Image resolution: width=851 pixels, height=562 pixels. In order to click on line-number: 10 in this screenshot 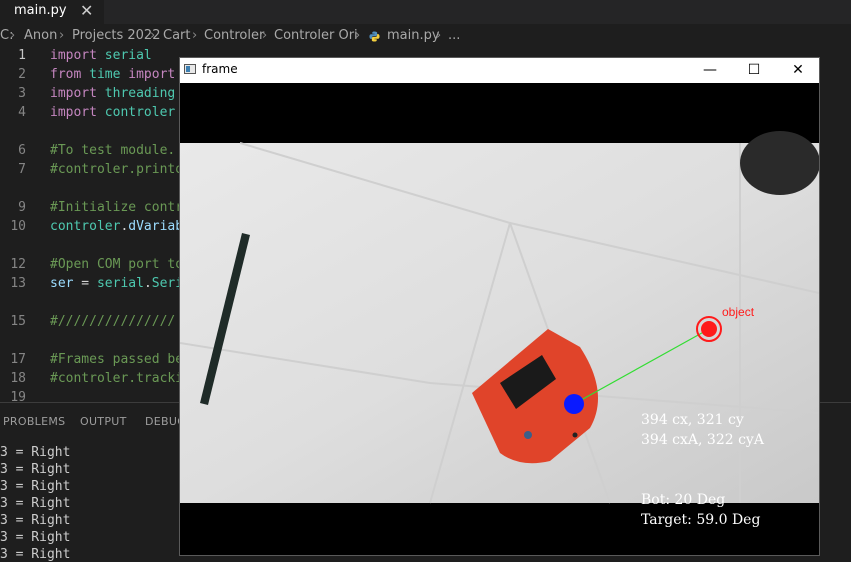, I will do `click(18, 226)`.